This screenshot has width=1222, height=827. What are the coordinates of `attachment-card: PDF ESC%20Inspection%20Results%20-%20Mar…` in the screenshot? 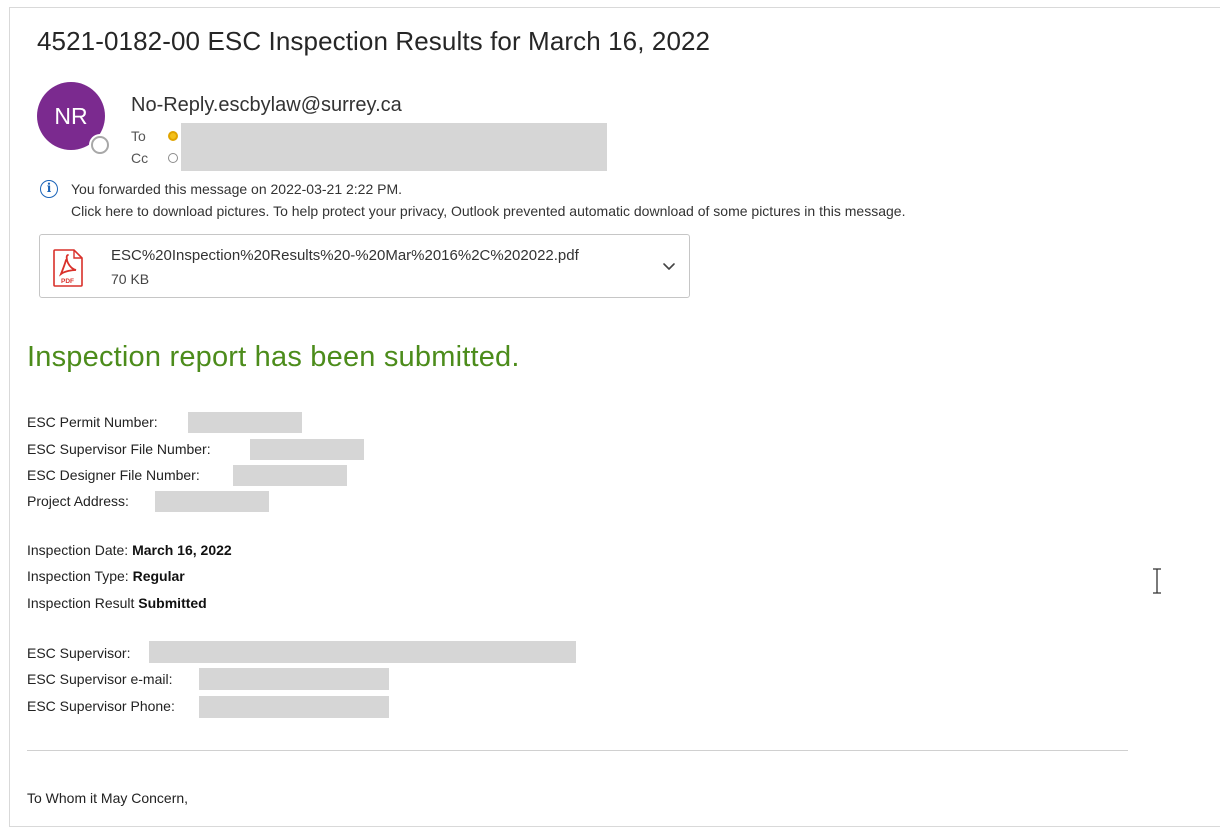 It's located at (364, 266).